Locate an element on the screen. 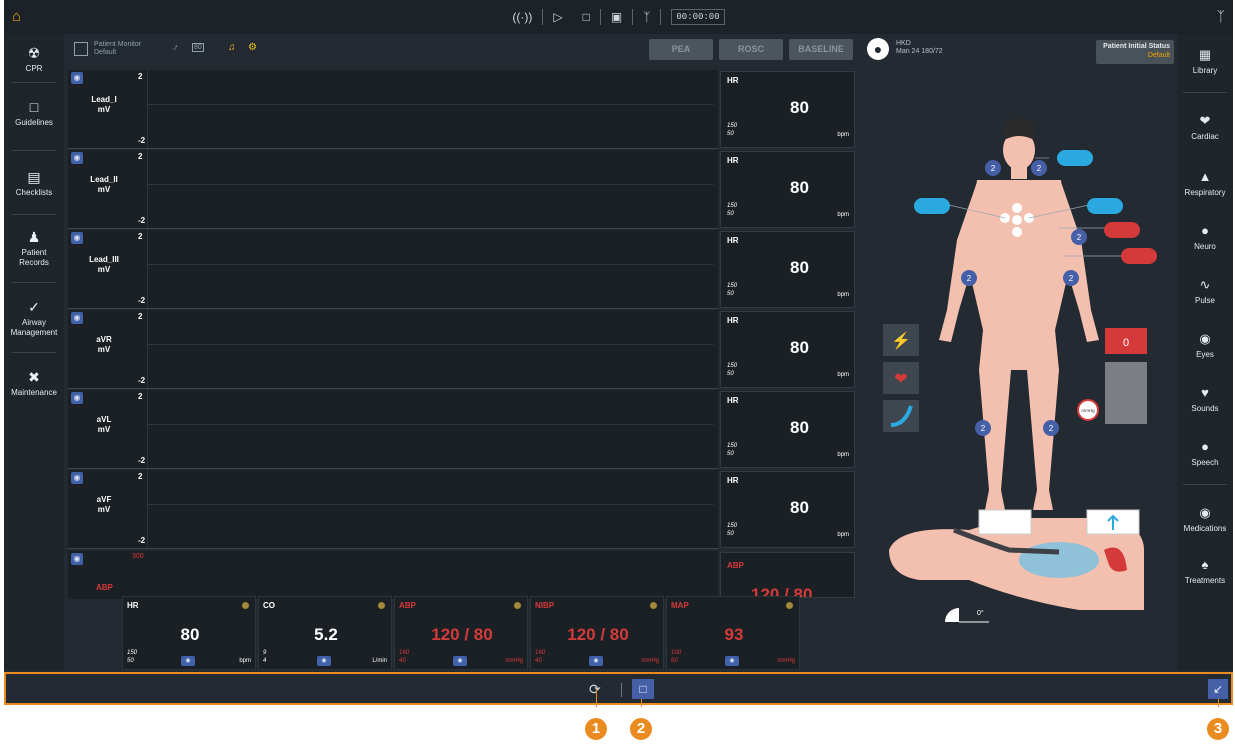 This screenshot has width=1235, height=744. patient-name: HKD is located at coordinates (903, 43).